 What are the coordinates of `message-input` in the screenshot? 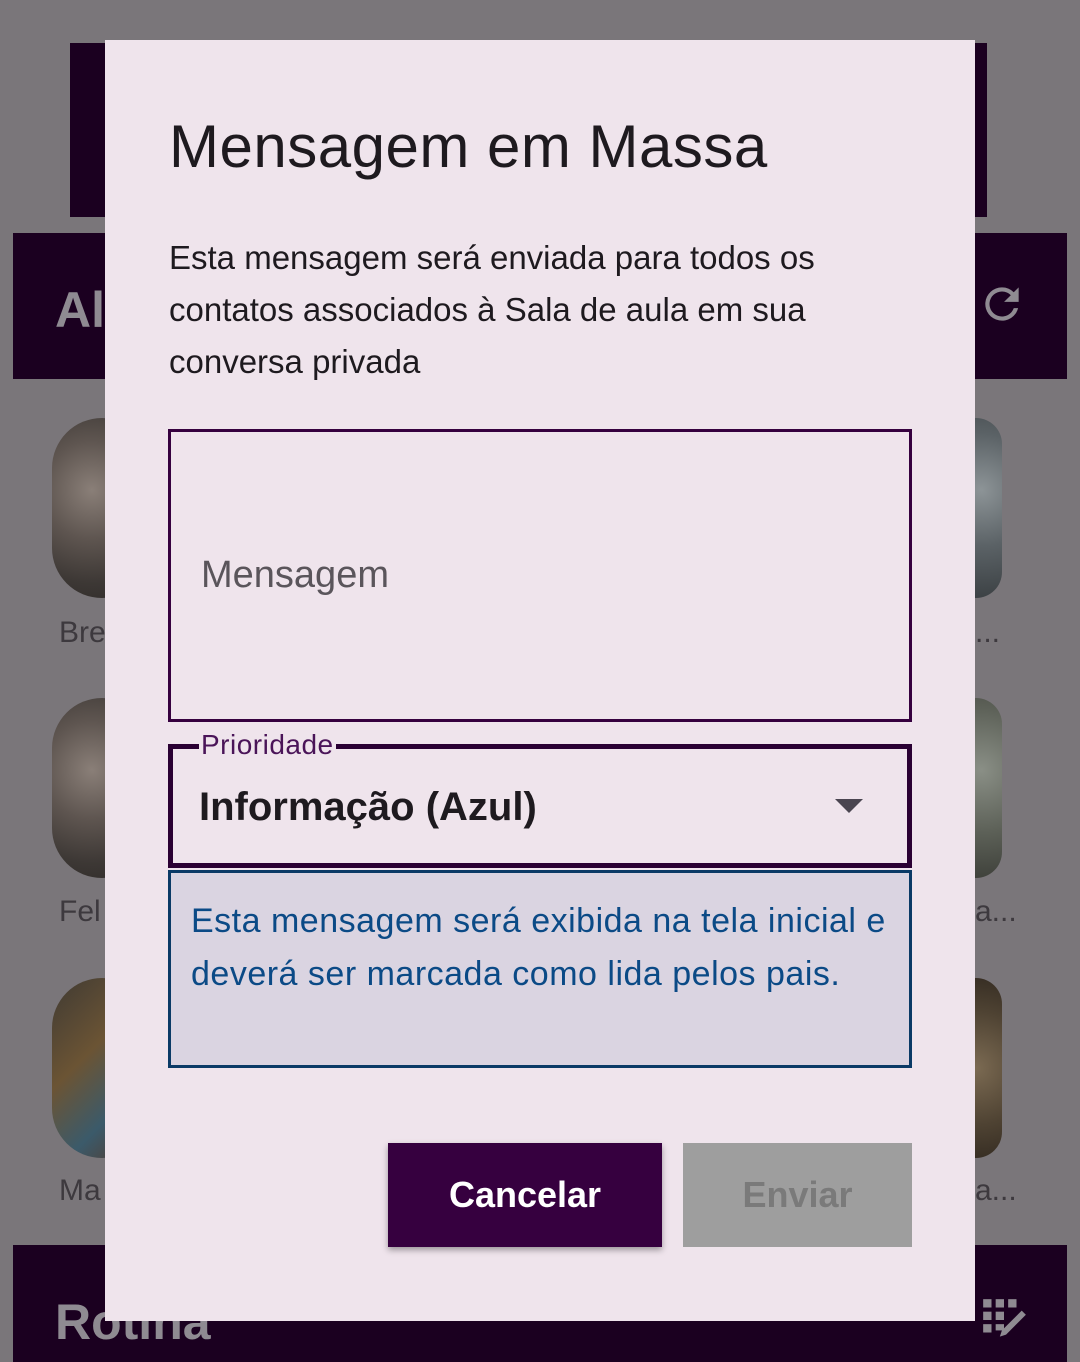 It's located at (540, 575).